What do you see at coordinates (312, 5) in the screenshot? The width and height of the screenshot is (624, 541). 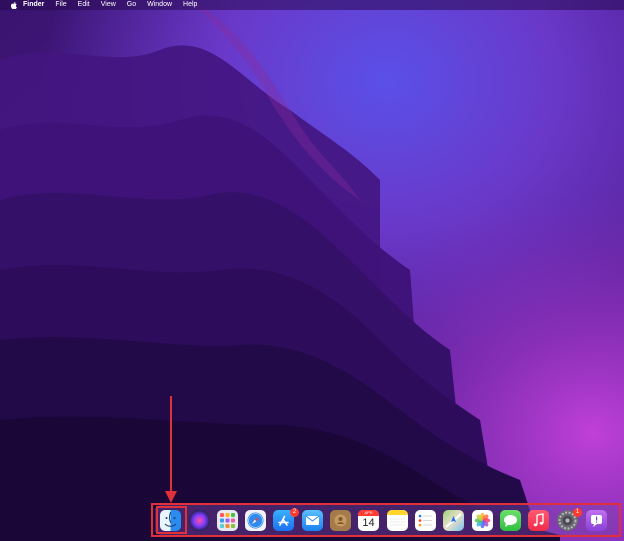 I see `menu-bar: Finder File Edit View Go Window Help` at bounding box center [312, 5].